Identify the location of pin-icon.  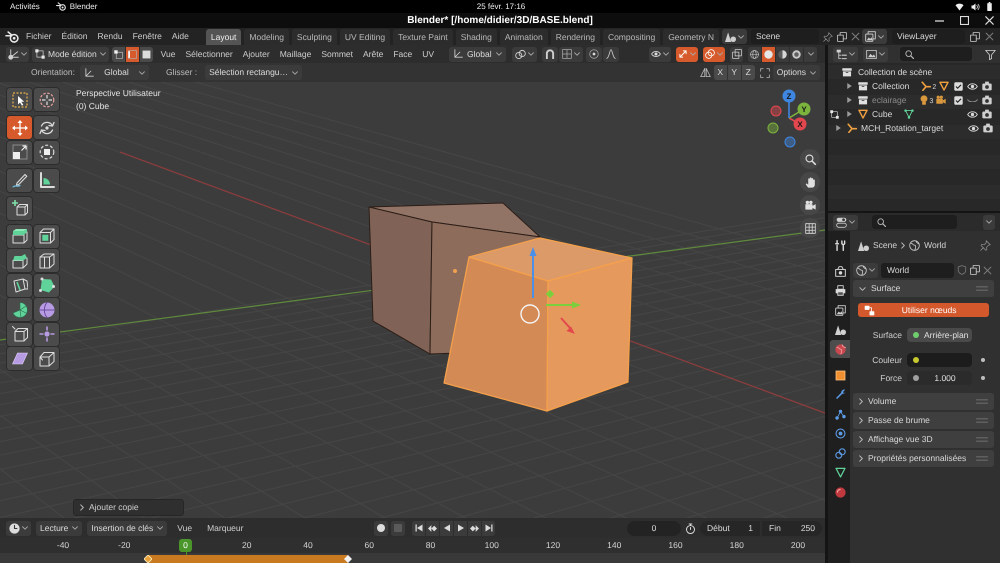
(828, 37).